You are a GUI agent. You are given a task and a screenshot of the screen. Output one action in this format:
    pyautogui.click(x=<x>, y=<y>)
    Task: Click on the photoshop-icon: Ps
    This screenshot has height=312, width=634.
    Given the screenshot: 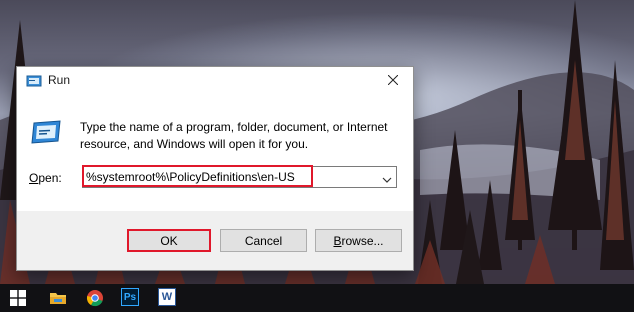 What is the action you would take?
    pyautogui.click(x=131, y=298)
    